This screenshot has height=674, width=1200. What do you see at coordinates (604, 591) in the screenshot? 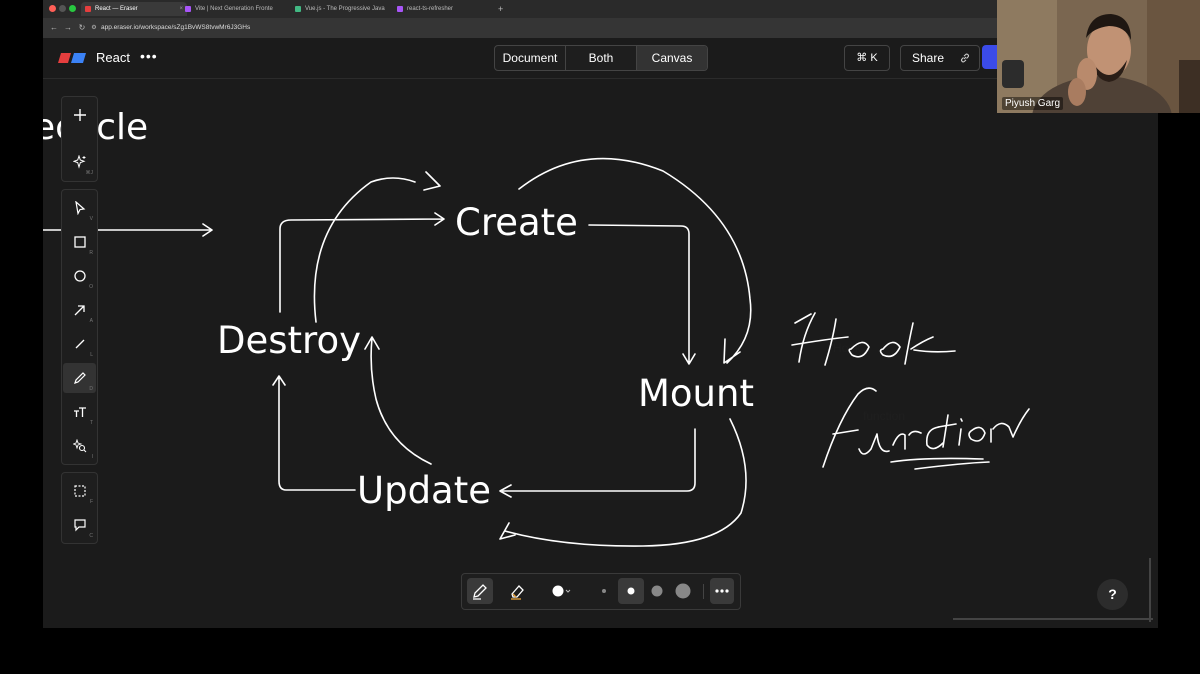
I see `size-xs-button` at bounding box center [604, 591].